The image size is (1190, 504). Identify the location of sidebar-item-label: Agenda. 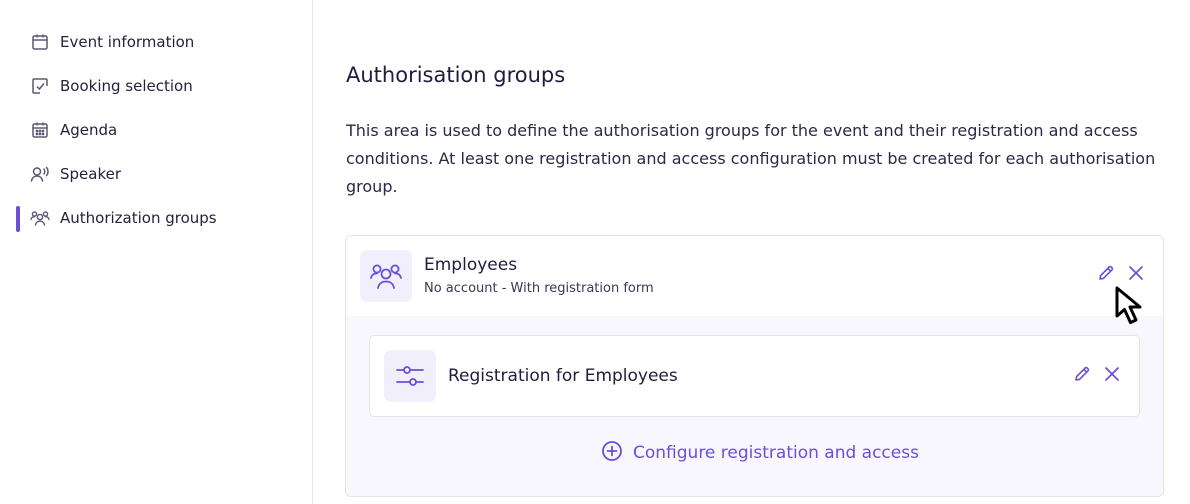
(89, 130).